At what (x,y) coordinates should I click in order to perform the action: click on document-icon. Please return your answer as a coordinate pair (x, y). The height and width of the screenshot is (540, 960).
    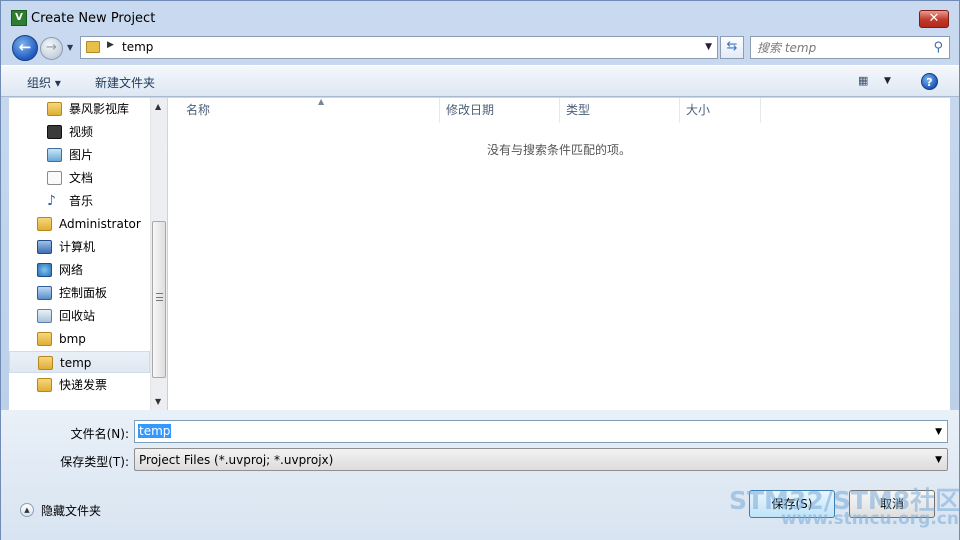
    Looking at the image, I should click on (54, 178).